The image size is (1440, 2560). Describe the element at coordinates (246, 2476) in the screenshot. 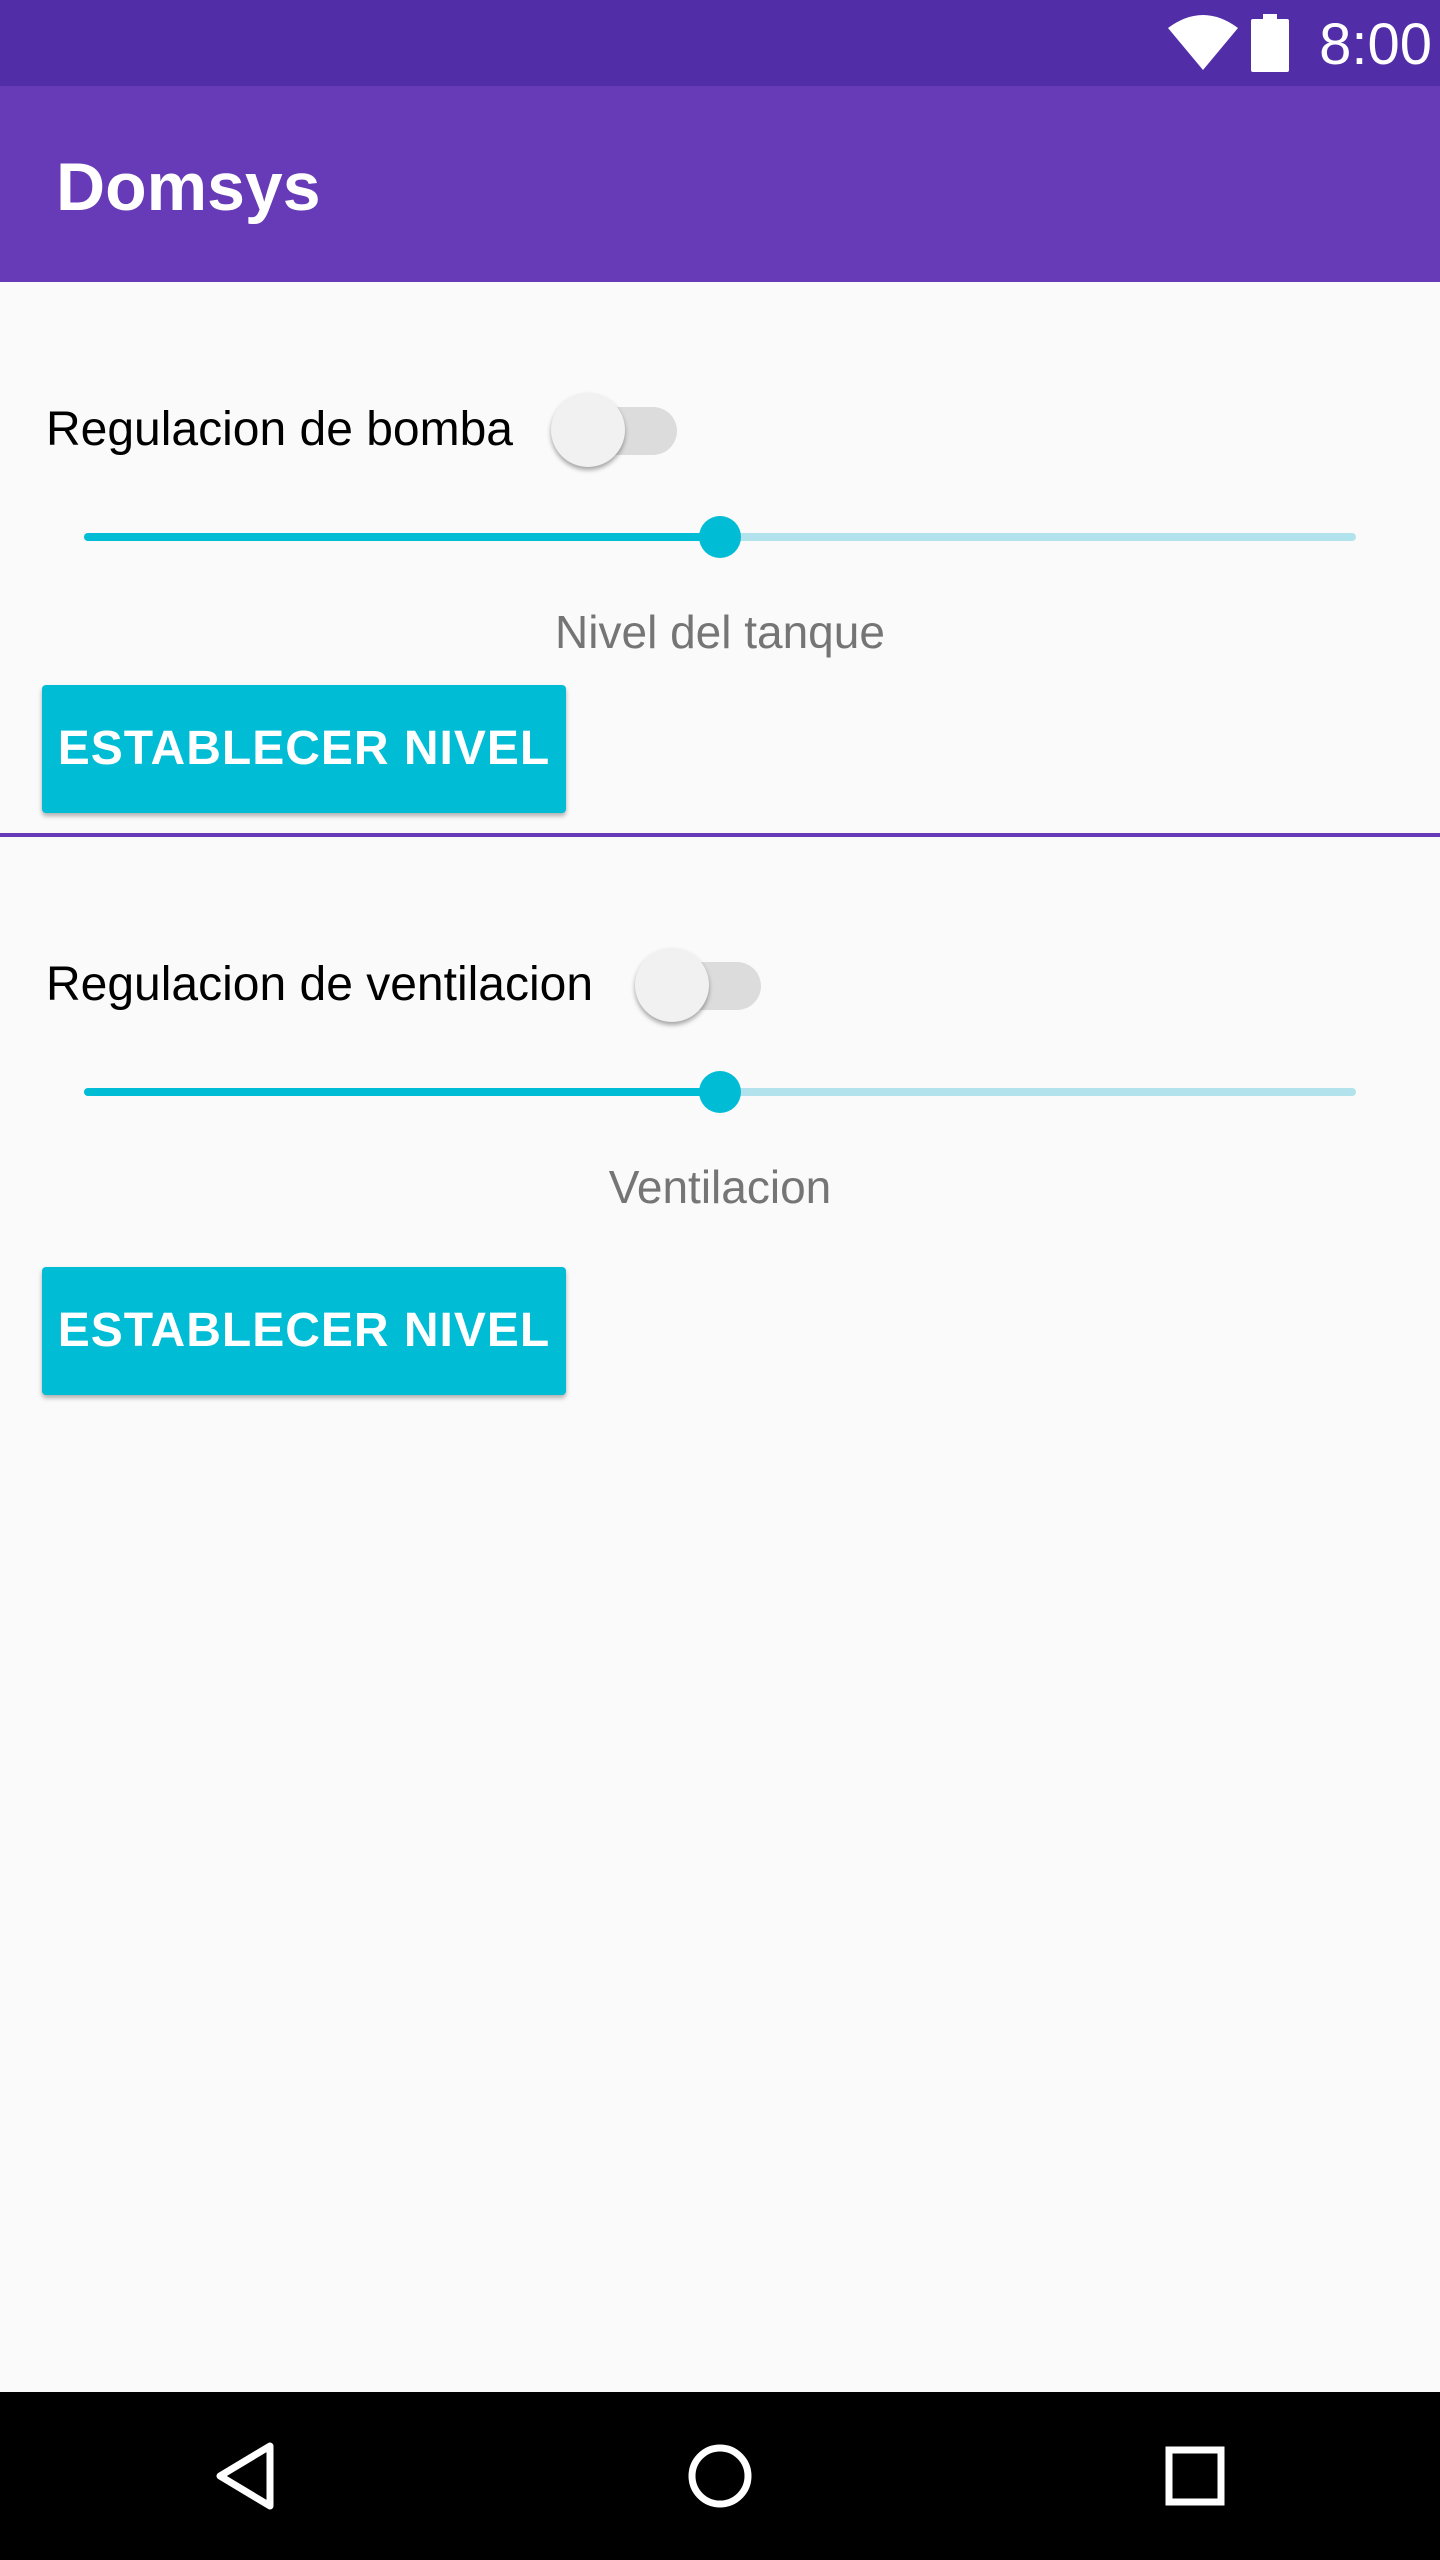

I see `back-icon` at that location.